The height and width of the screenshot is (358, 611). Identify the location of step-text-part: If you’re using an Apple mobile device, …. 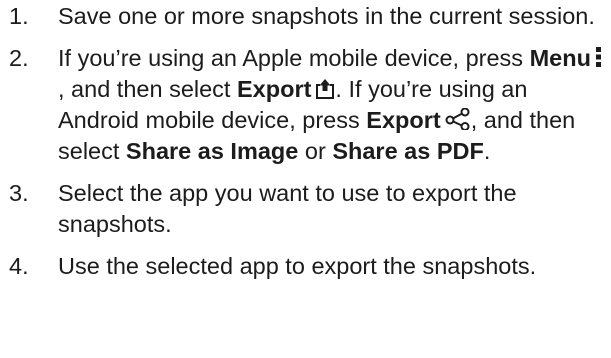
(294, 58).